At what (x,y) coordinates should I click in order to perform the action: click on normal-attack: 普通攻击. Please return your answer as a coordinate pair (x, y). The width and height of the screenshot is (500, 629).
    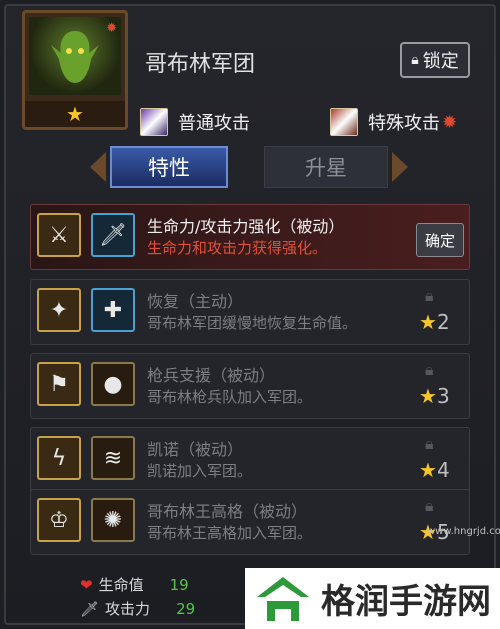
    Looking at the image, I should click on (195, 122).